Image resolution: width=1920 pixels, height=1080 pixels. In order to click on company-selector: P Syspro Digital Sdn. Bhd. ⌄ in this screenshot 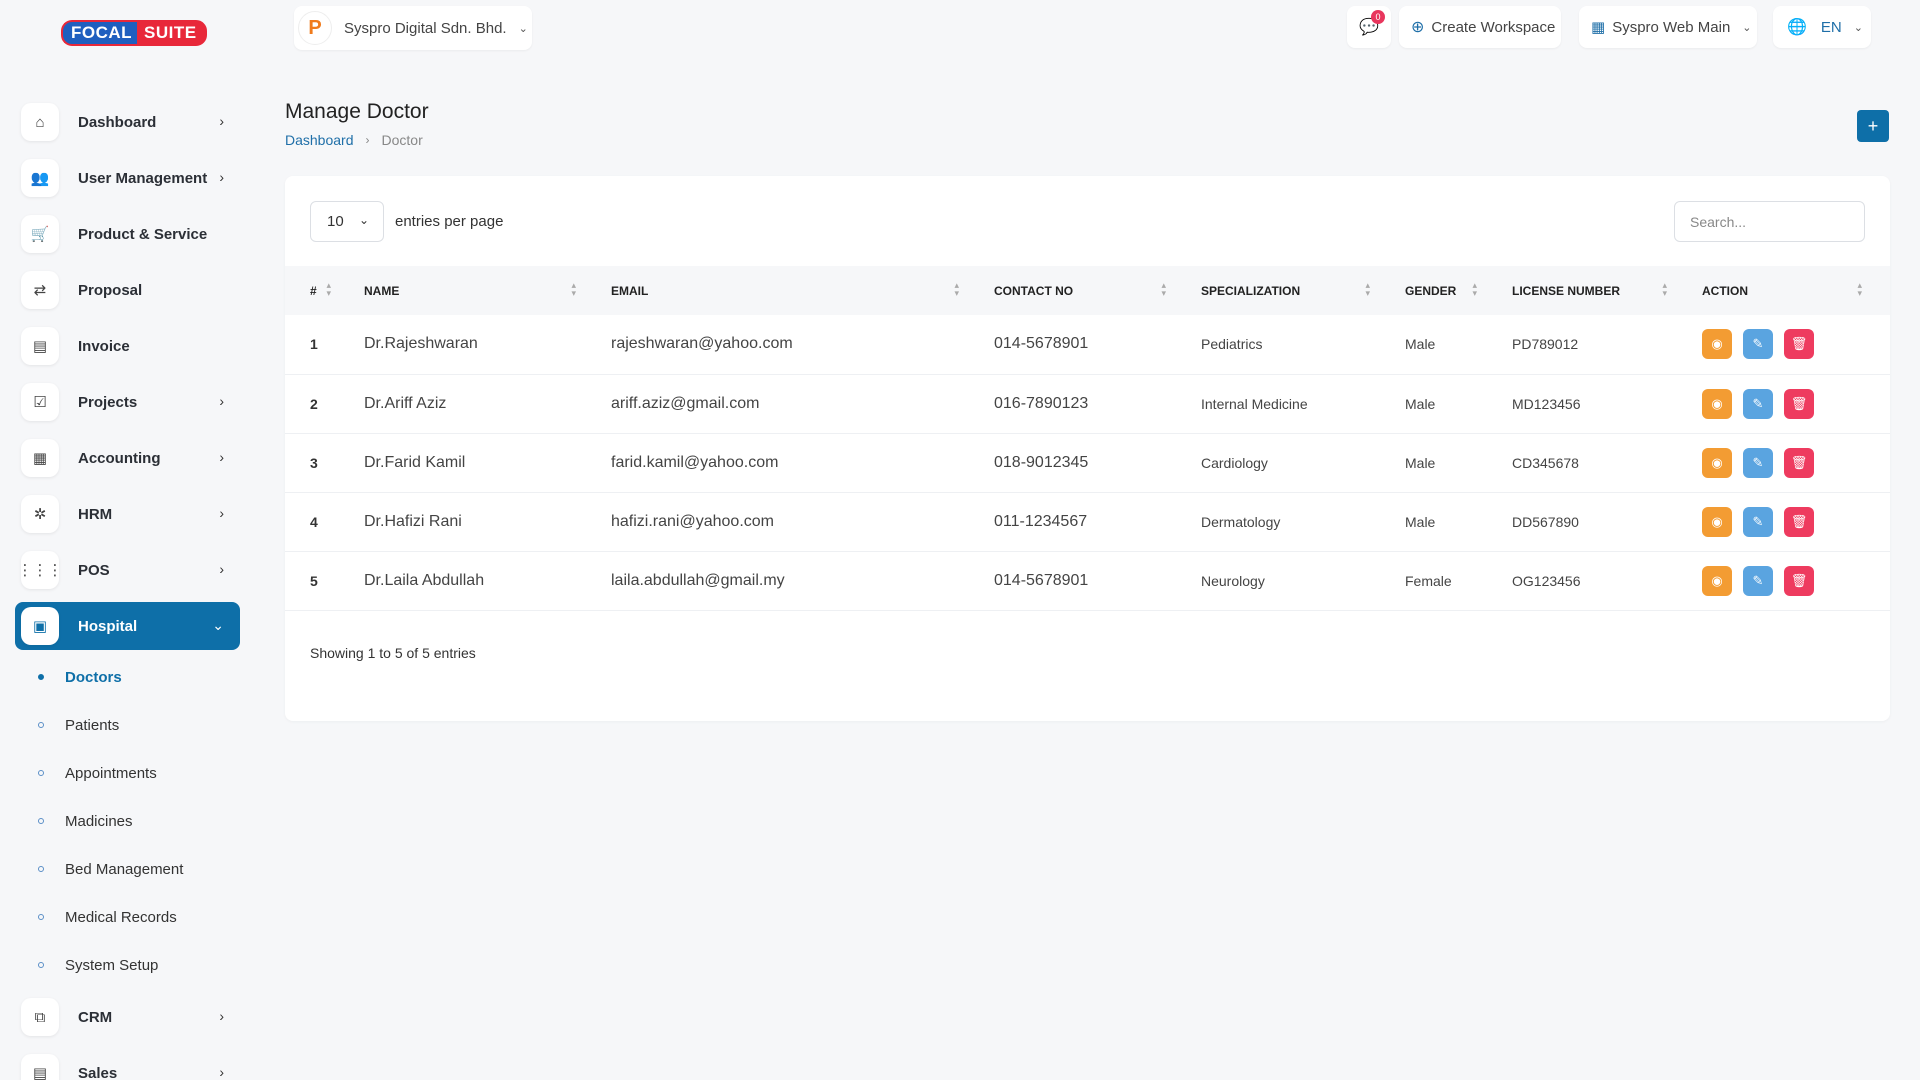, I will do `click(413, 28)`.